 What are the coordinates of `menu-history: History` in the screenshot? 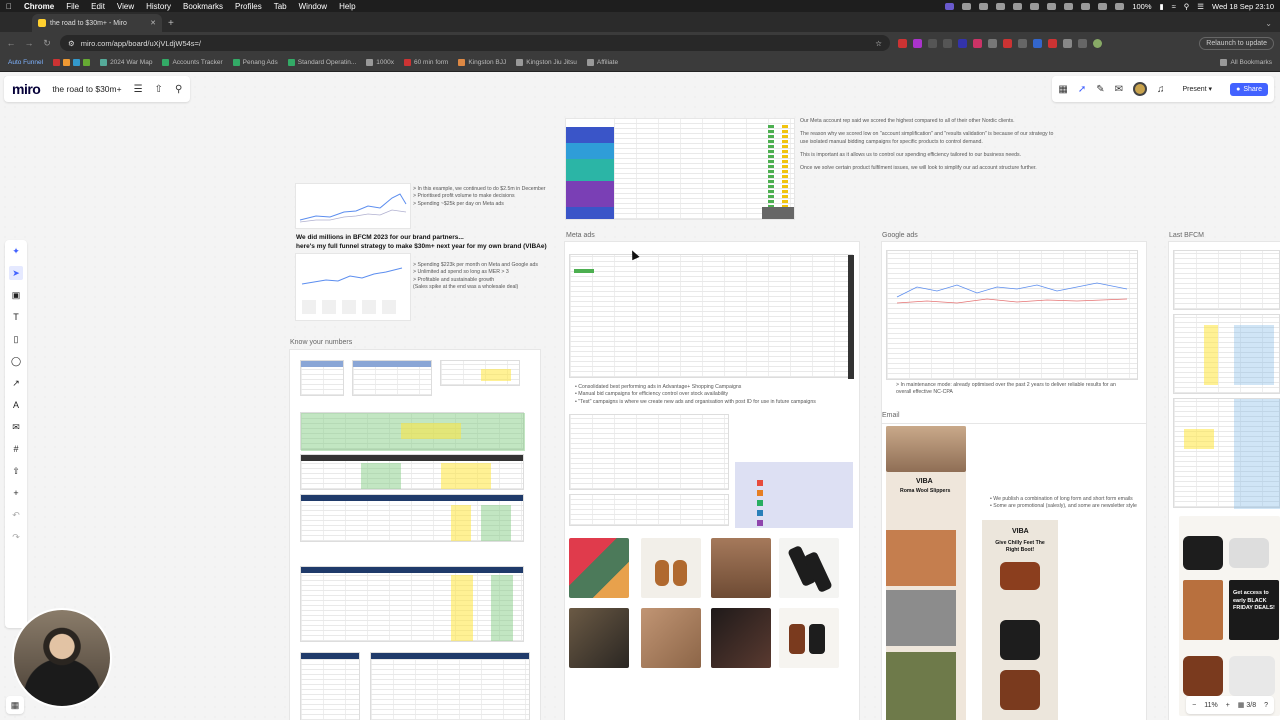 It's located at (158, 6).